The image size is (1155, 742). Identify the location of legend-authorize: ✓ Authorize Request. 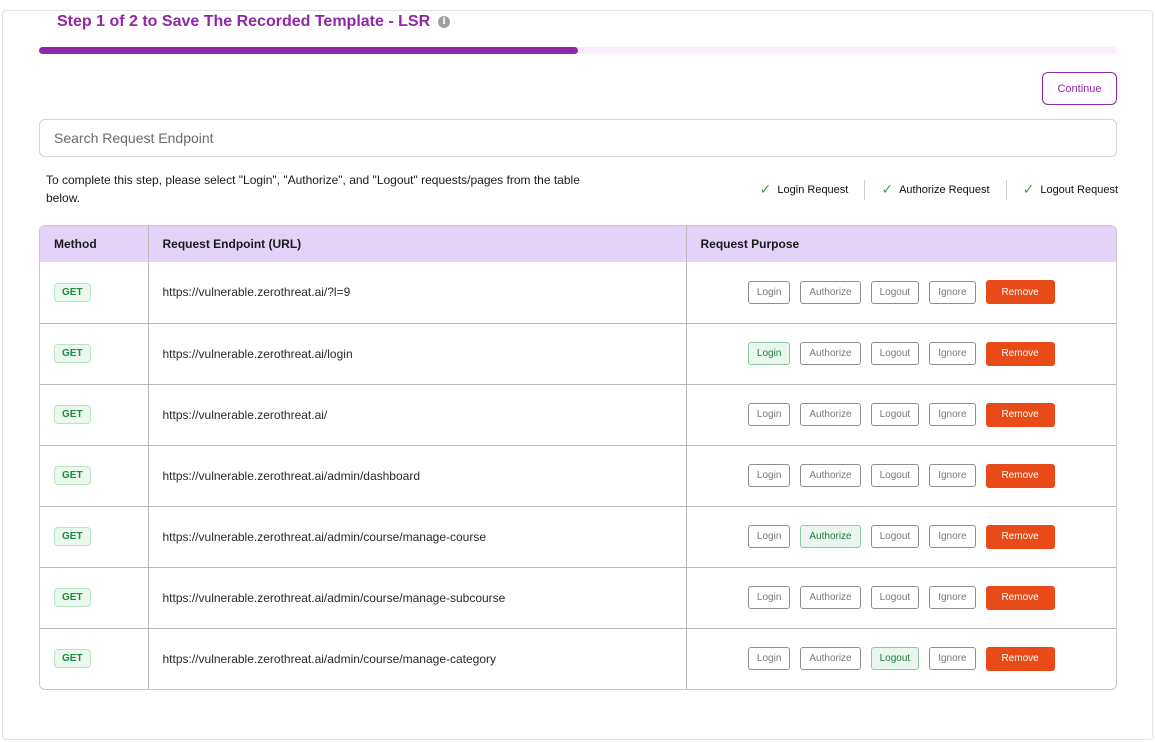
(935, 190).